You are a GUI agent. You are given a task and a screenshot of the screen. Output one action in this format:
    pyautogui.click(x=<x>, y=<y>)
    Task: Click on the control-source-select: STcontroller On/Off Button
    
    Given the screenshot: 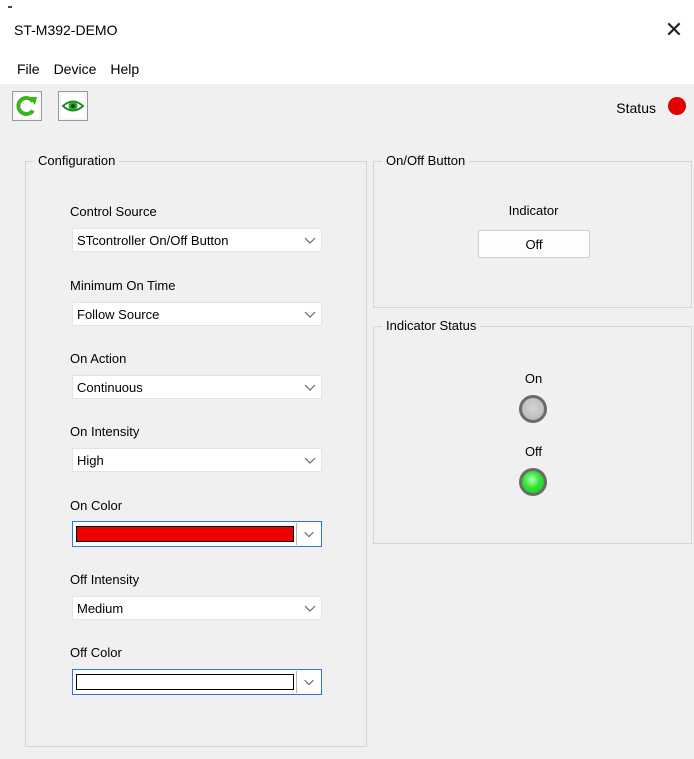 What is the action you would take?
    pyautogui.click(x=197, y=240)
    